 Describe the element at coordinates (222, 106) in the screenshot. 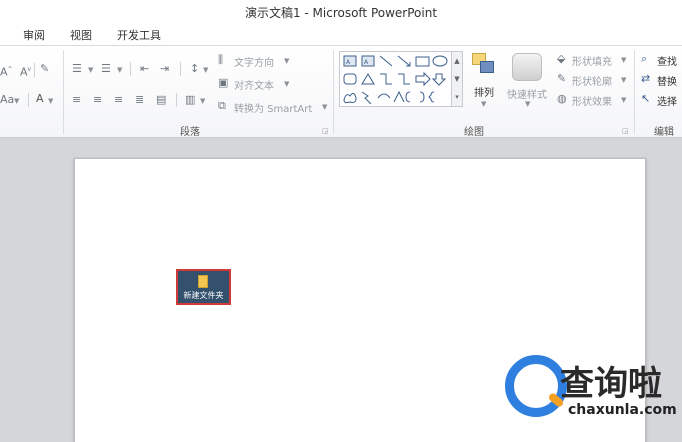

I see `smartart-icon: ⧉` at that location.